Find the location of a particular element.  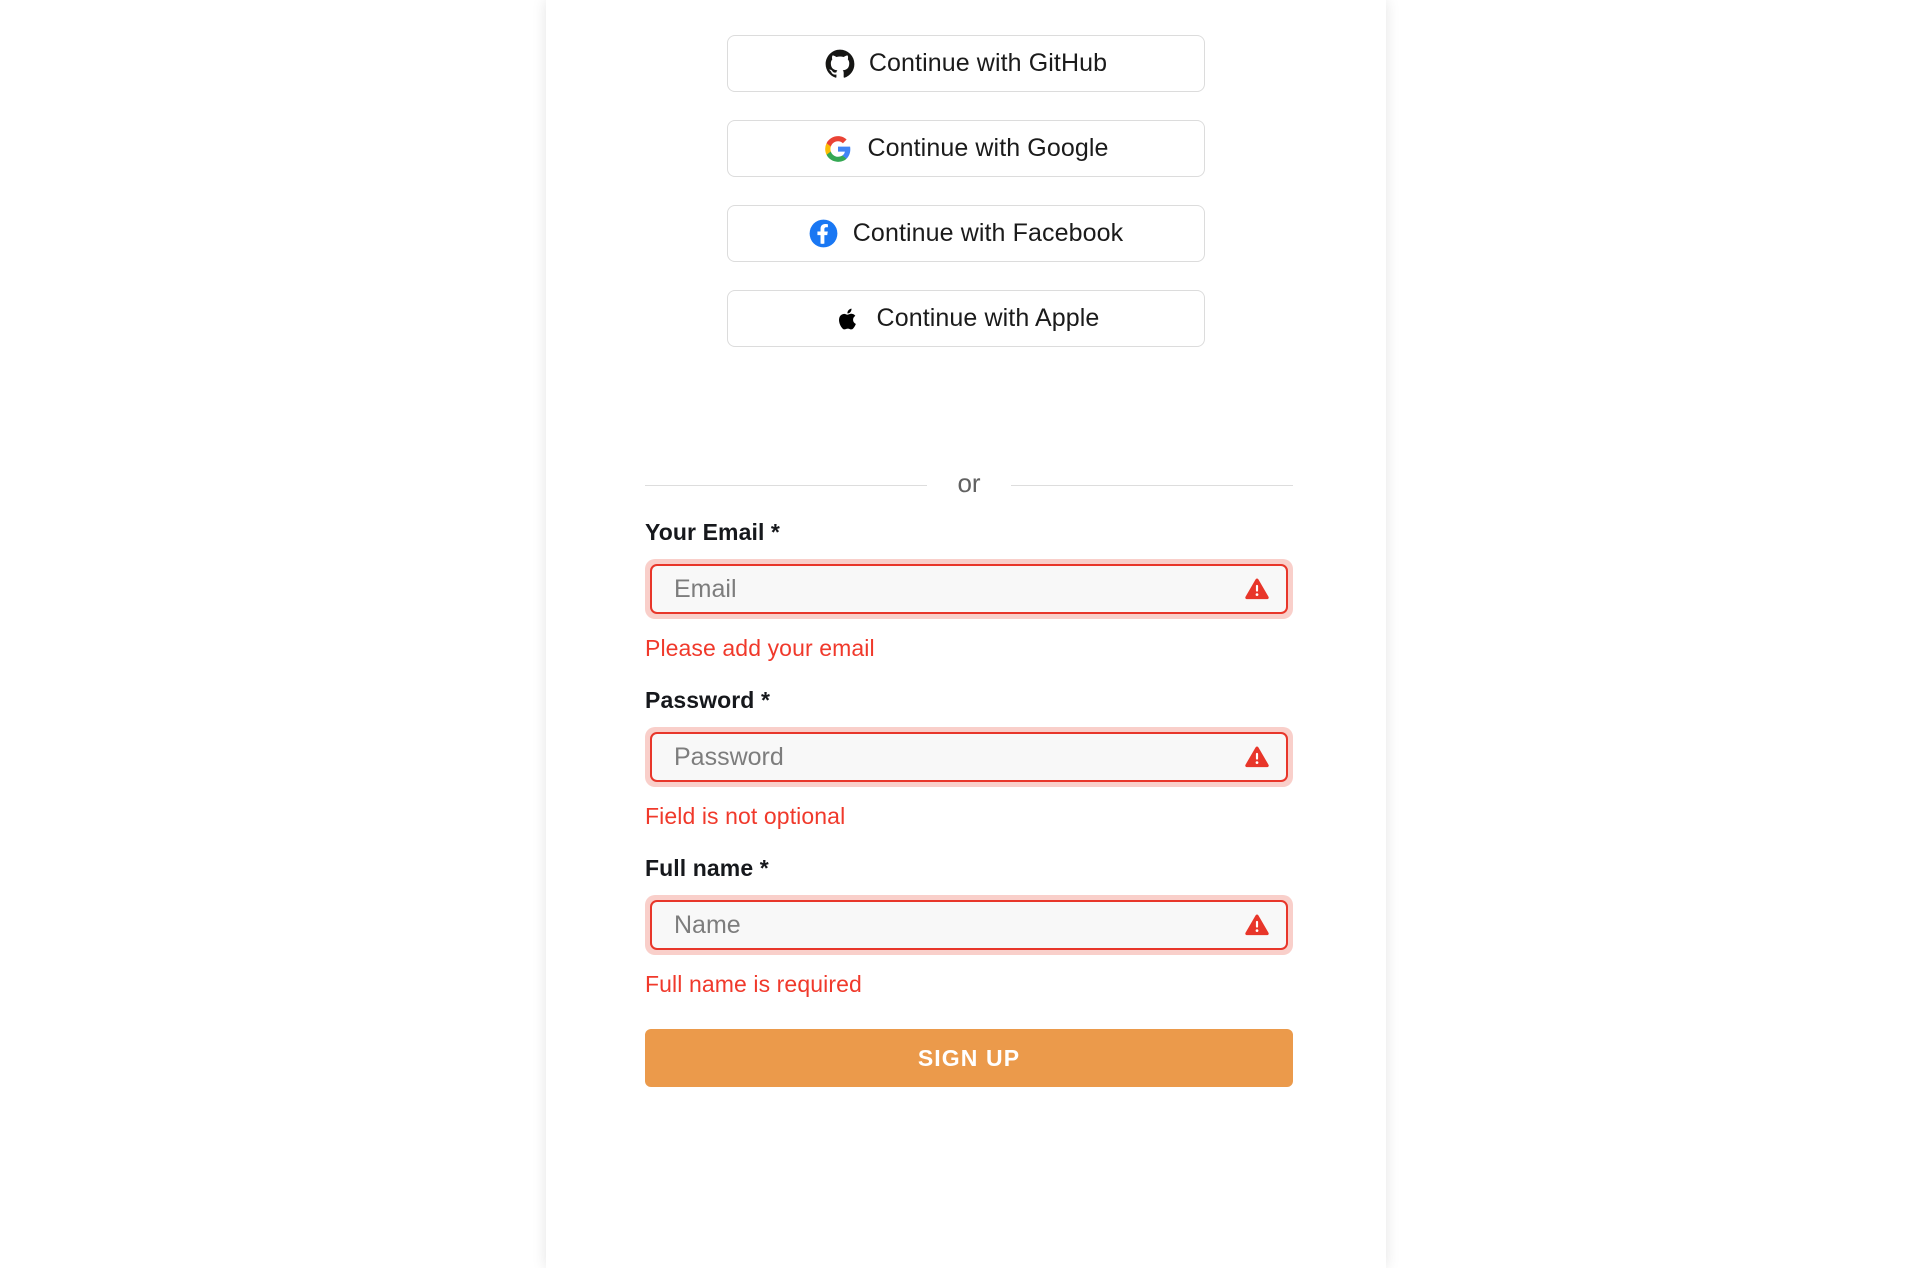

fullname-input-shell is located at coordinates (969, 925).